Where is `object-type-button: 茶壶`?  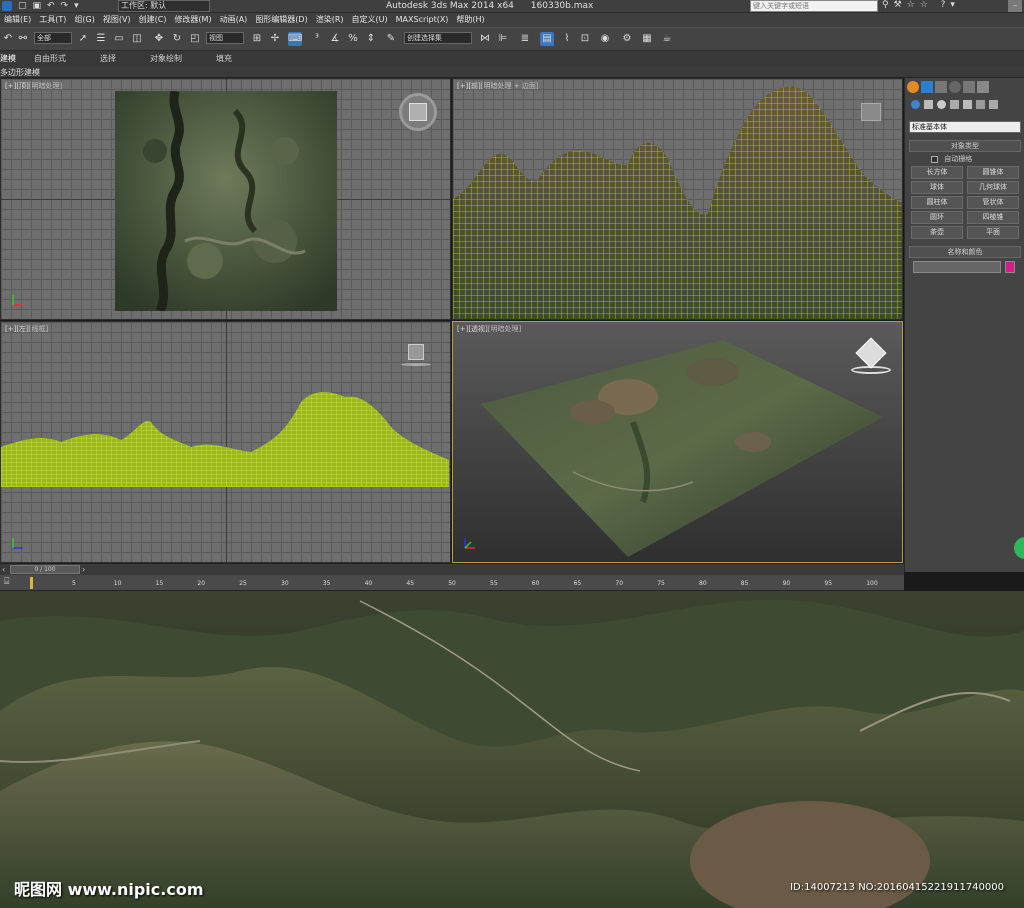
object-type-button: 茶壶 is located at coordinates (937, 232).